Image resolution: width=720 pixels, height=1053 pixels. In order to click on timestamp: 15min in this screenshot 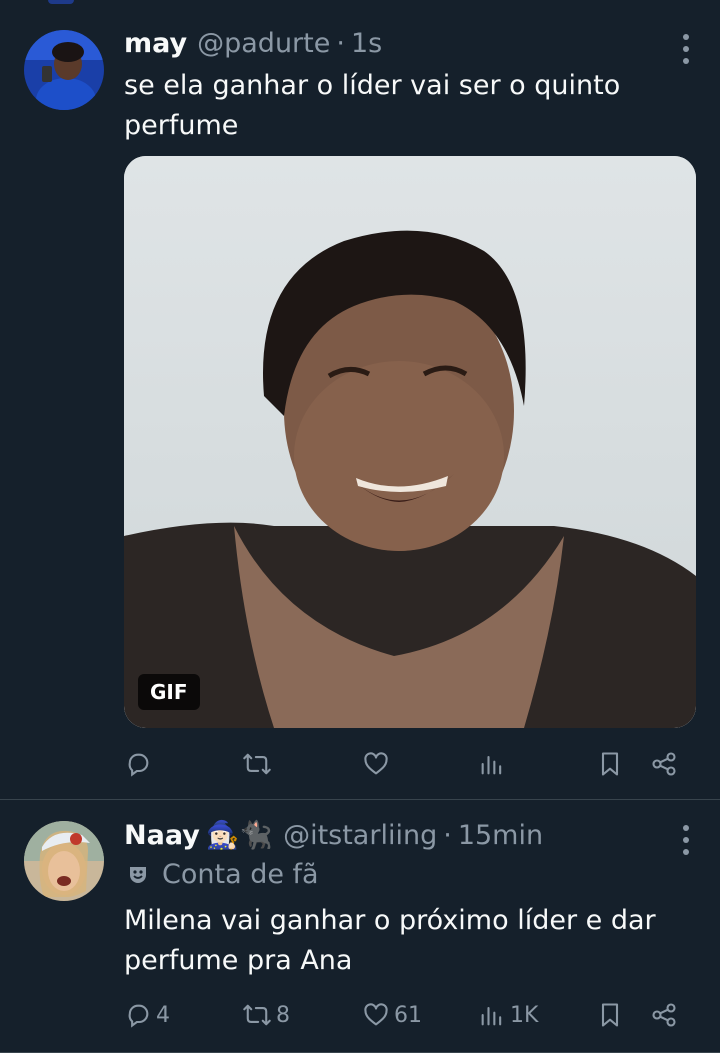, I will do `click(500, 835)`.